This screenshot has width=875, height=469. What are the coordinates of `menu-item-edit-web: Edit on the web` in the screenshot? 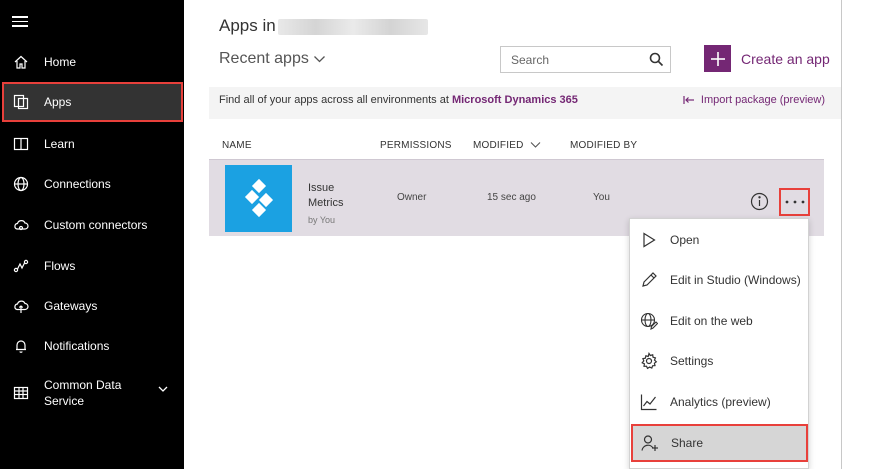 It's located at (719, 321).